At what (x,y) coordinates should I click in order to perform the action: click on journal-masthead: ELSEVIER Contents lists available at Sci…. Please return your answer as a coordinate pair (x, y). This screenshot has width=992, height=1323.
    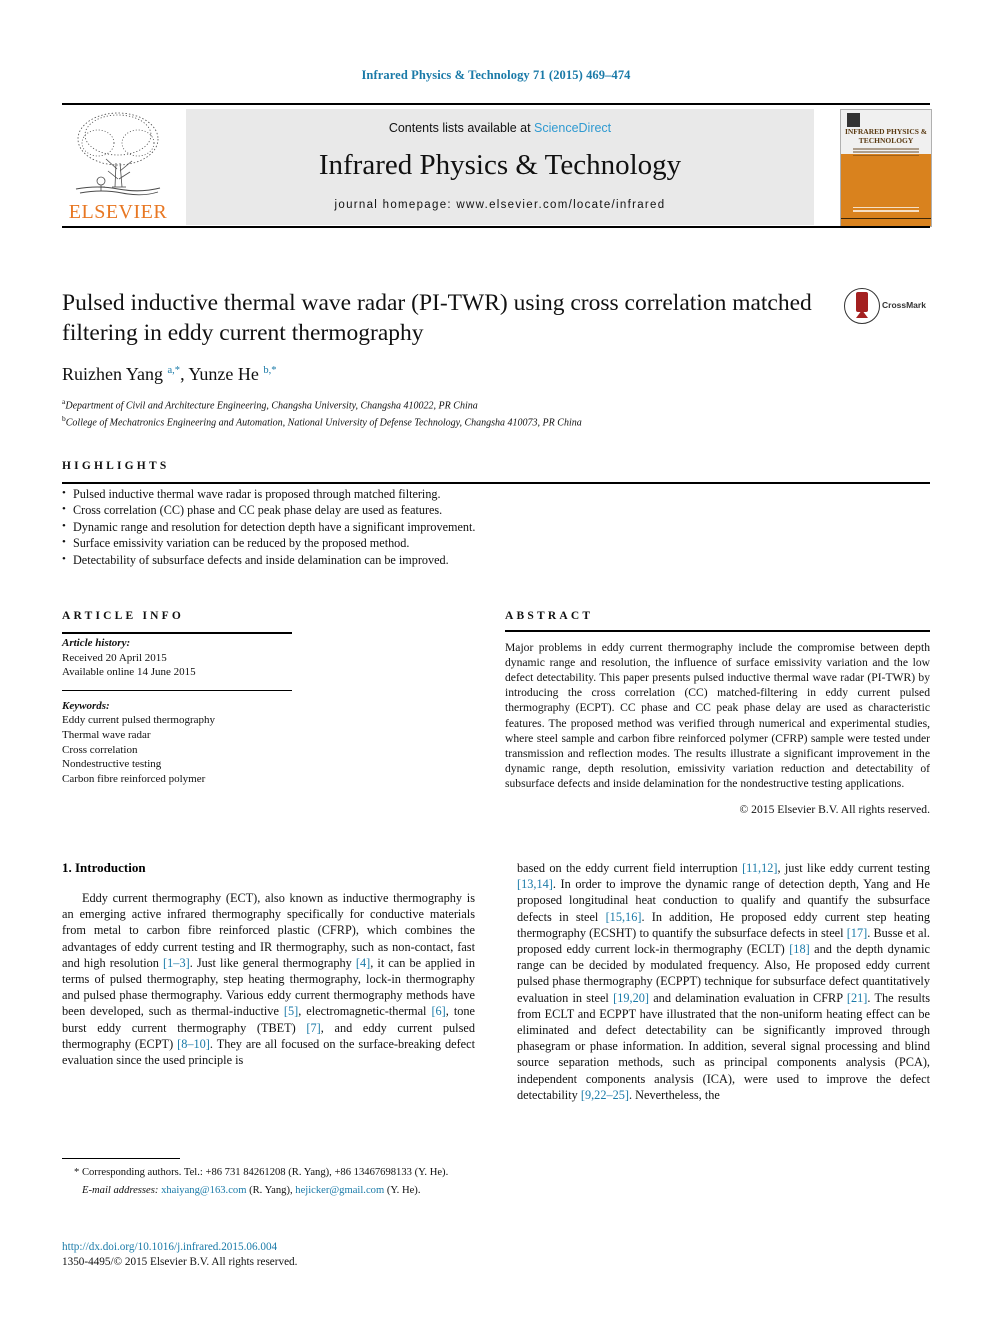
    Looking at the image, I should click on (497, 165).